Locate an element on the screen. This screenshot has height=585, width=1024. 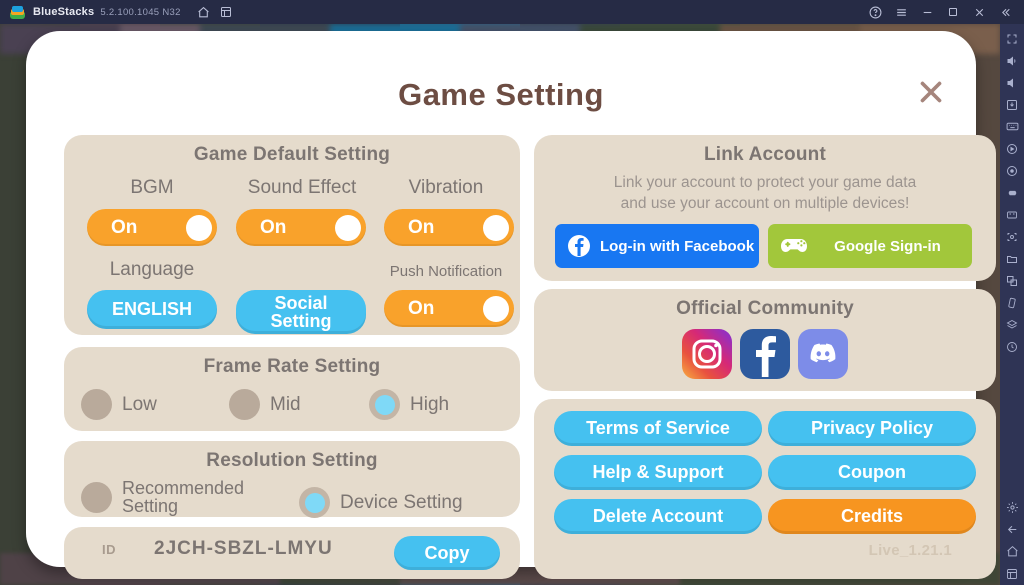
bluestacks-sidebar is located at coordinates (1012, 304).